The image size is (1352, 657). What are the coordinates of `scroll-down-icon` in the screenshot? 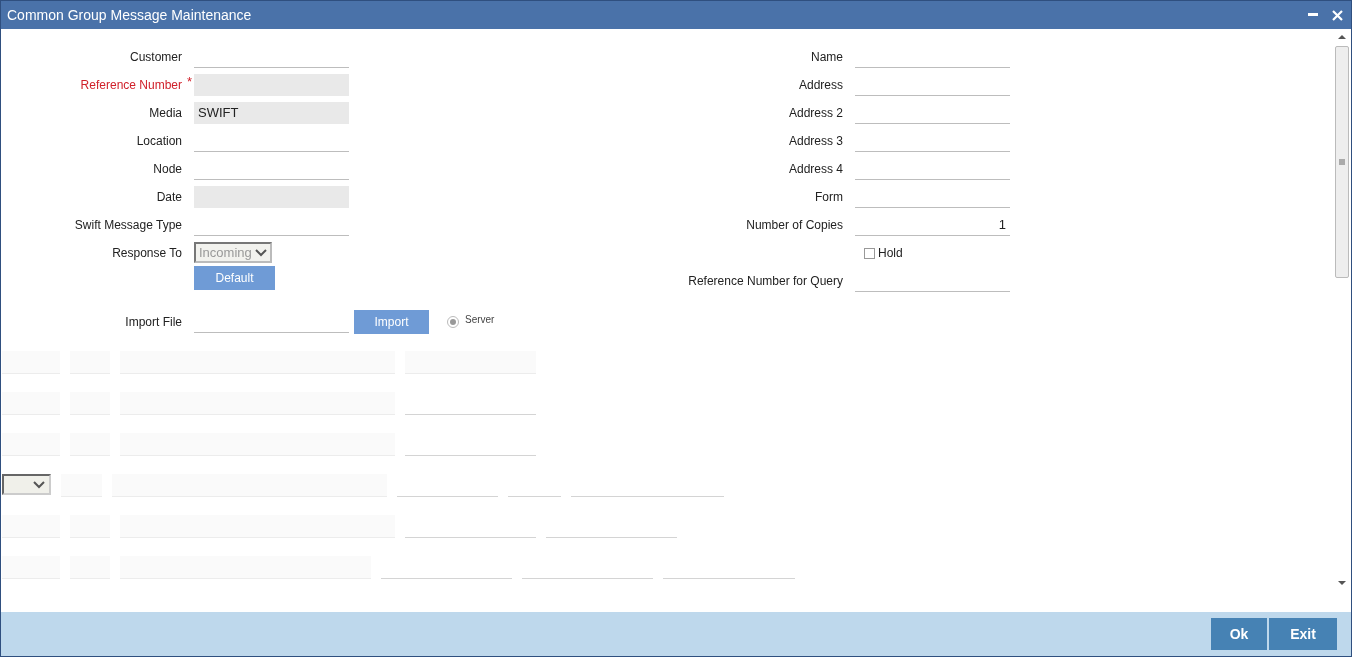 It's located at (1342, 583).